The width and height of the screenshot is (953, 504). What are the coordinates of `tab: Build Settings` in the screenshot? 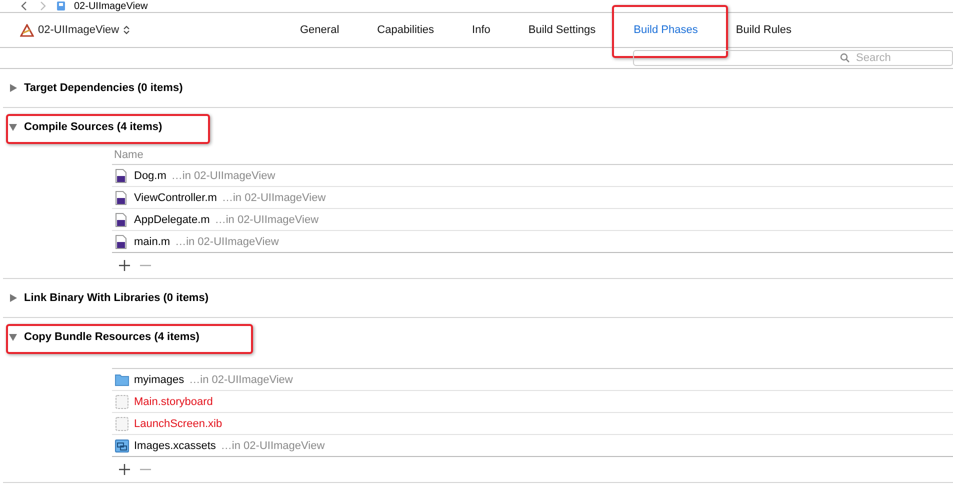 It's located at (562, 30).